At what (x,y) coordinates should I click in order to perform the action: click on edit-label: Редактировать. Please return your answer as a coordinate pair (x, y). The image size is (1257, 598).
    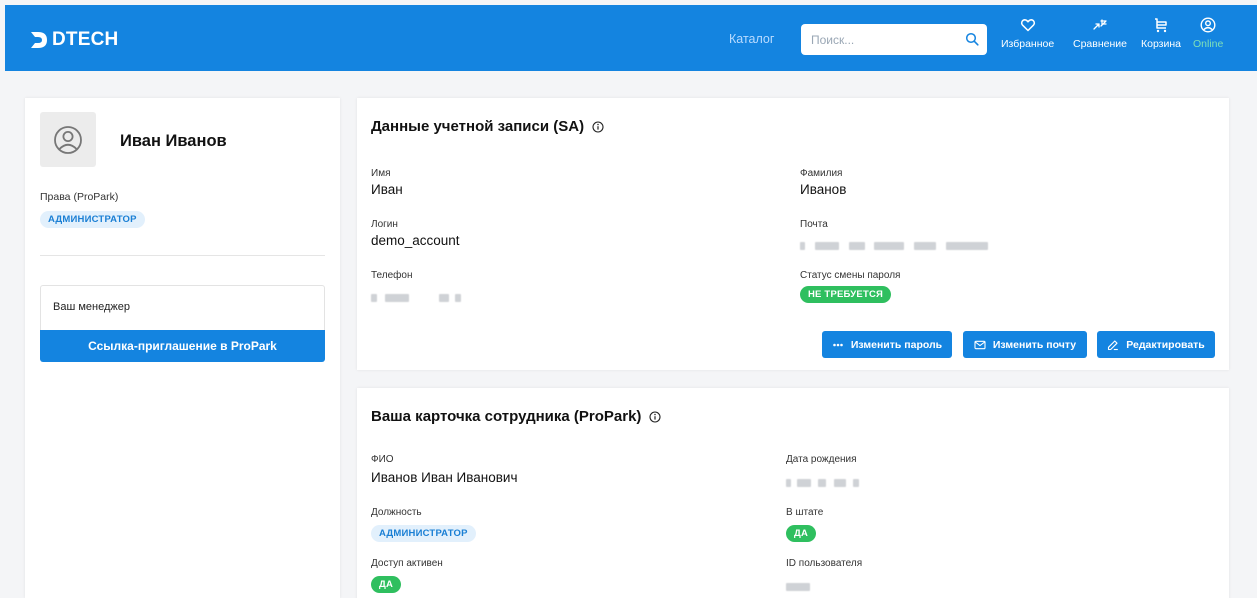
    Looking at the image, I should click on (1165, 344).